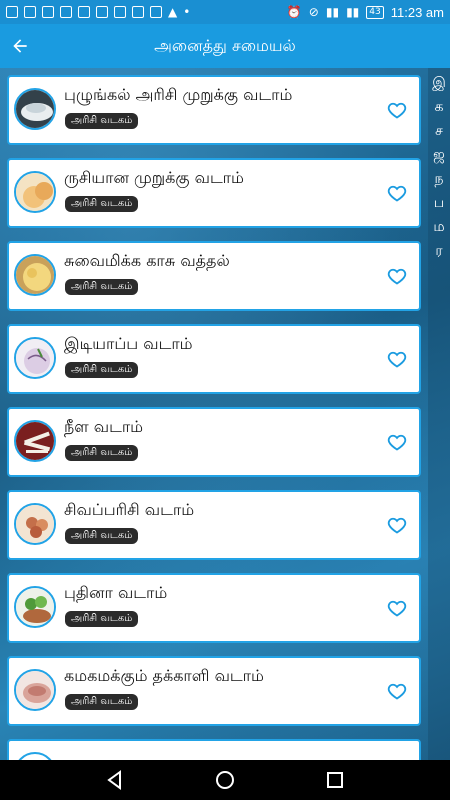 Image resolution: width=450 pixels, height=800 pixels. What do you see at coordinates (116, 592) in the screenshot?
I see `recipe-name: புதினா வடாம்` at bounding box center [116, 592].